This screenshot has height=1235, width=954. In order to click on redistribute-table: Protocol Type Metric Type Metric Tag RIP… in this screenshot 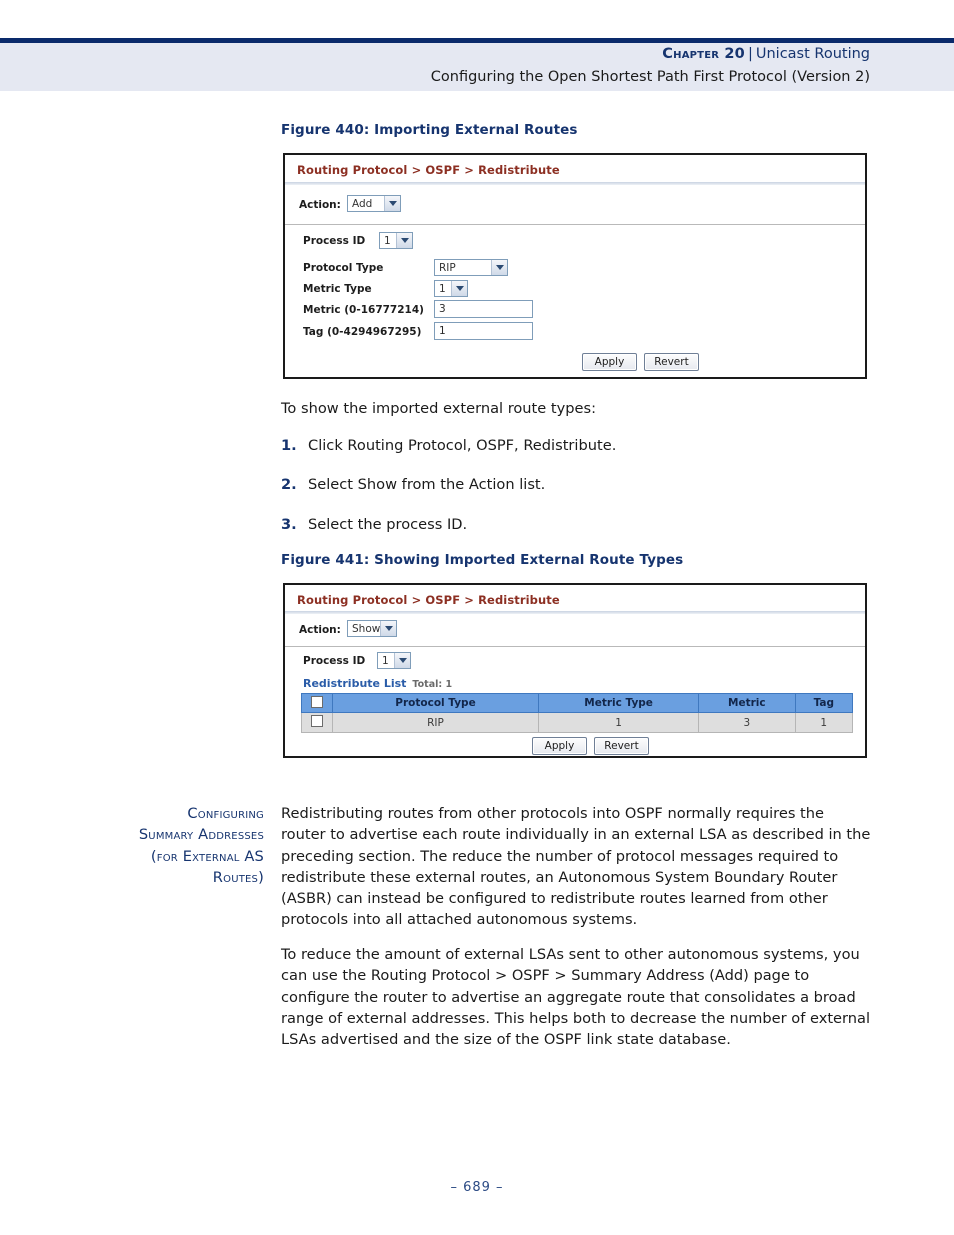, I will do `click(577, 713)`.